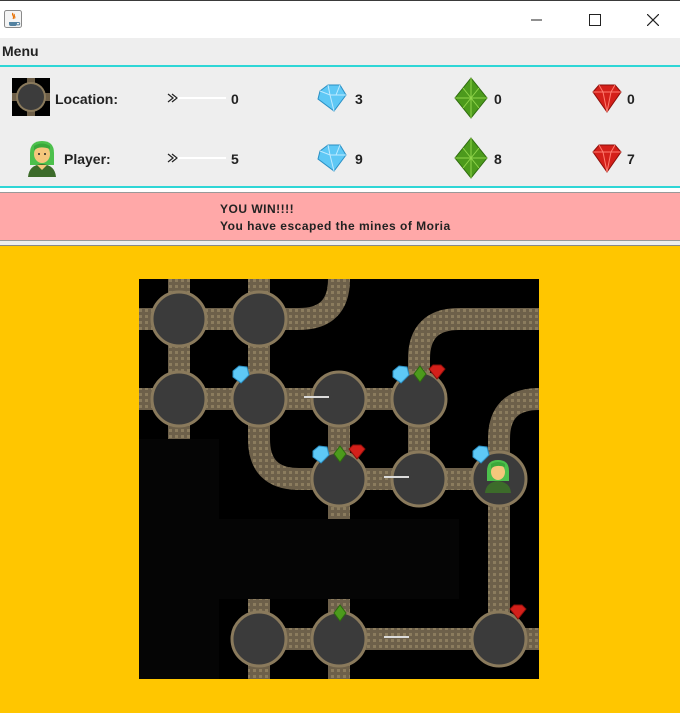  Describe the element at coordinates (359, 159) in the screenshot. I see `player-diamonds-count: 9` at that location.